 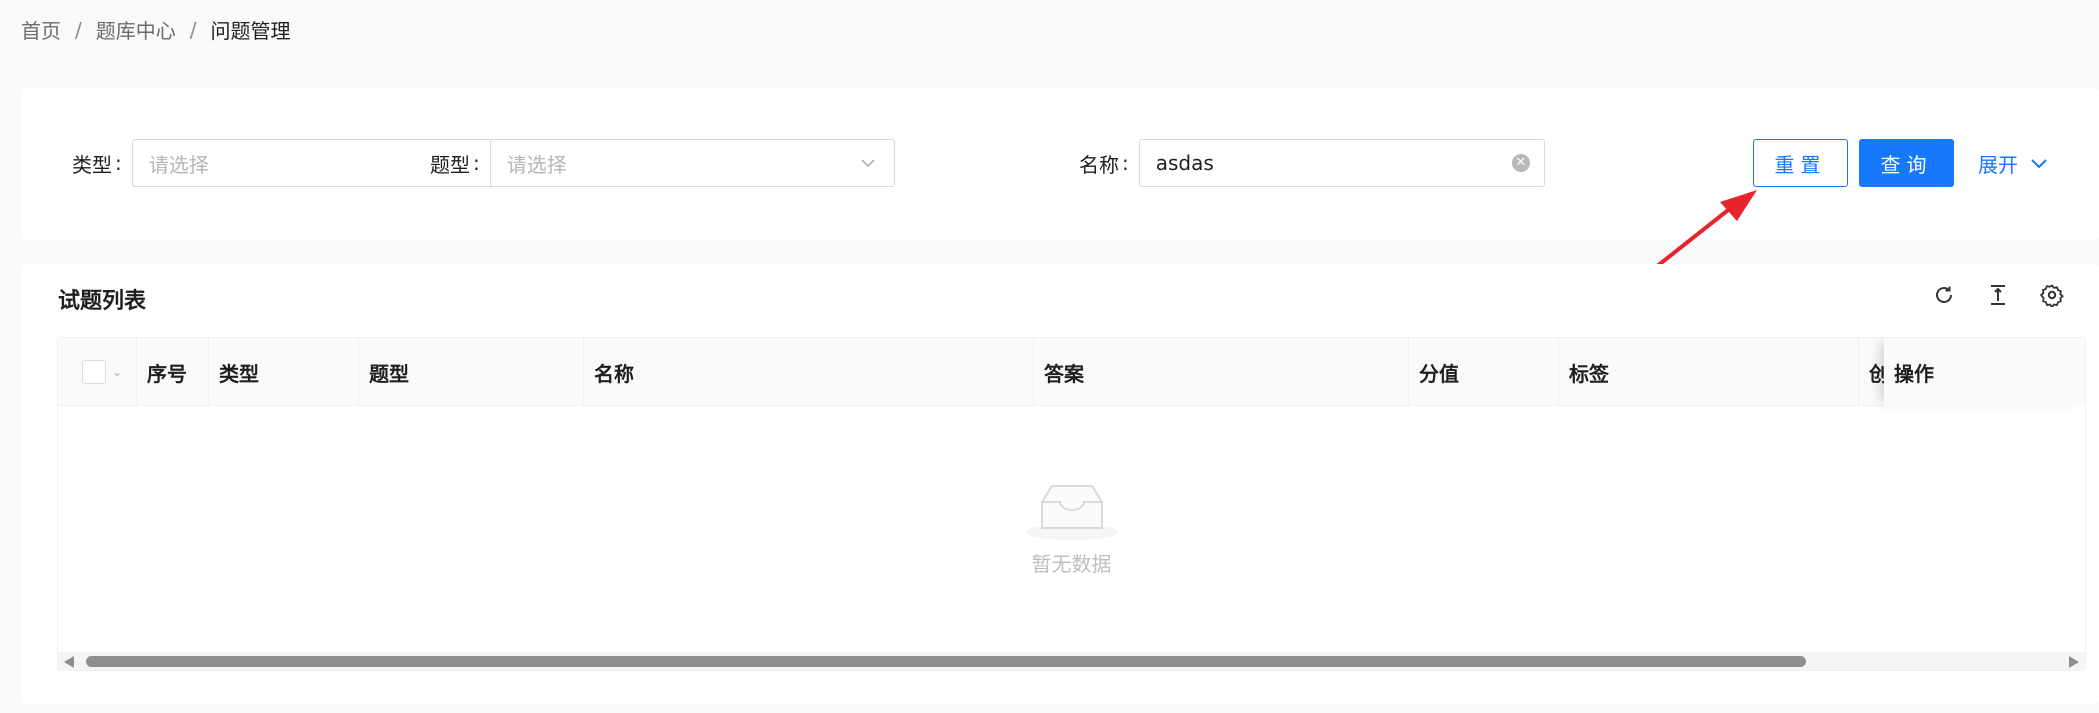 I want to click on table-toolbar, so click(x=1998, y=295).